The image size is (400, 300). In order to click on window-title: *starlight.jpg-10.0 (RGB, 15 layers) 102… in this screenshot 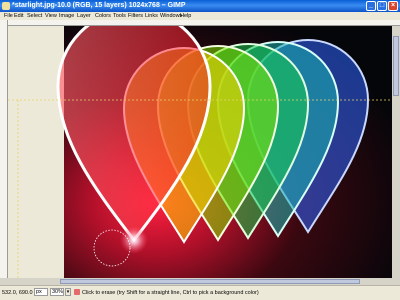, I will do `click(99, 5)`.